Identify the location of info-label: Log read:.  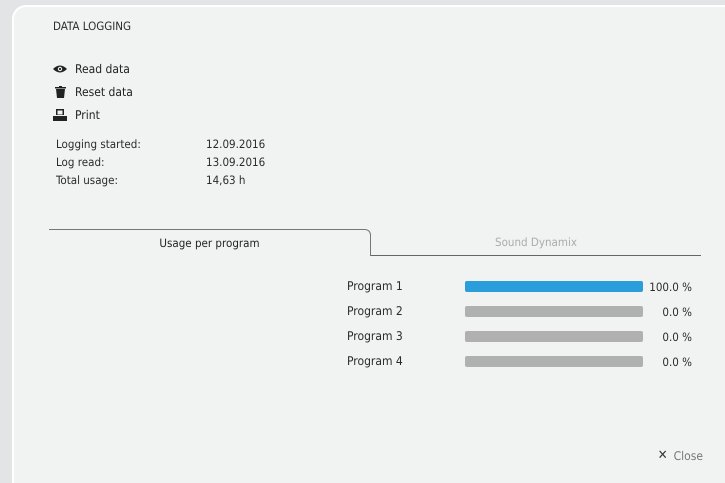
(81, 162).